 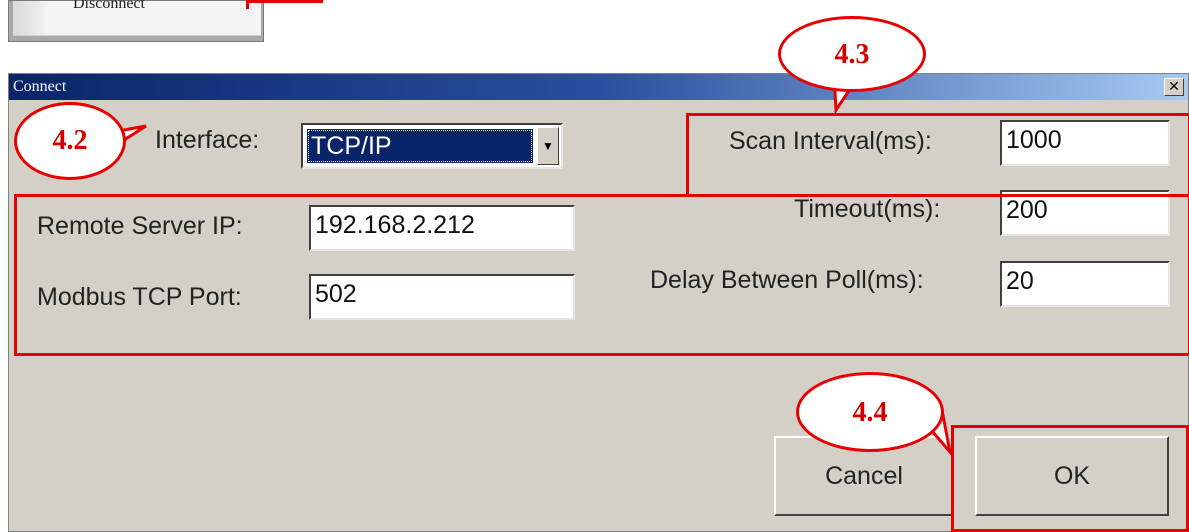 I want to click on annotation-line, so click(x=351, y=195).